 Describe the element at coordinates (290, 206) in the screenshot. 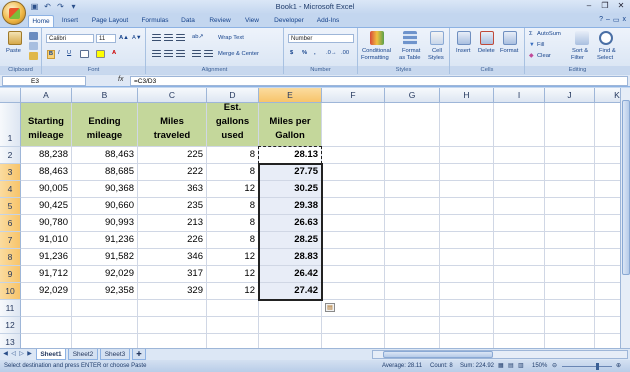

I see `data-cell: 29.38` at that location.